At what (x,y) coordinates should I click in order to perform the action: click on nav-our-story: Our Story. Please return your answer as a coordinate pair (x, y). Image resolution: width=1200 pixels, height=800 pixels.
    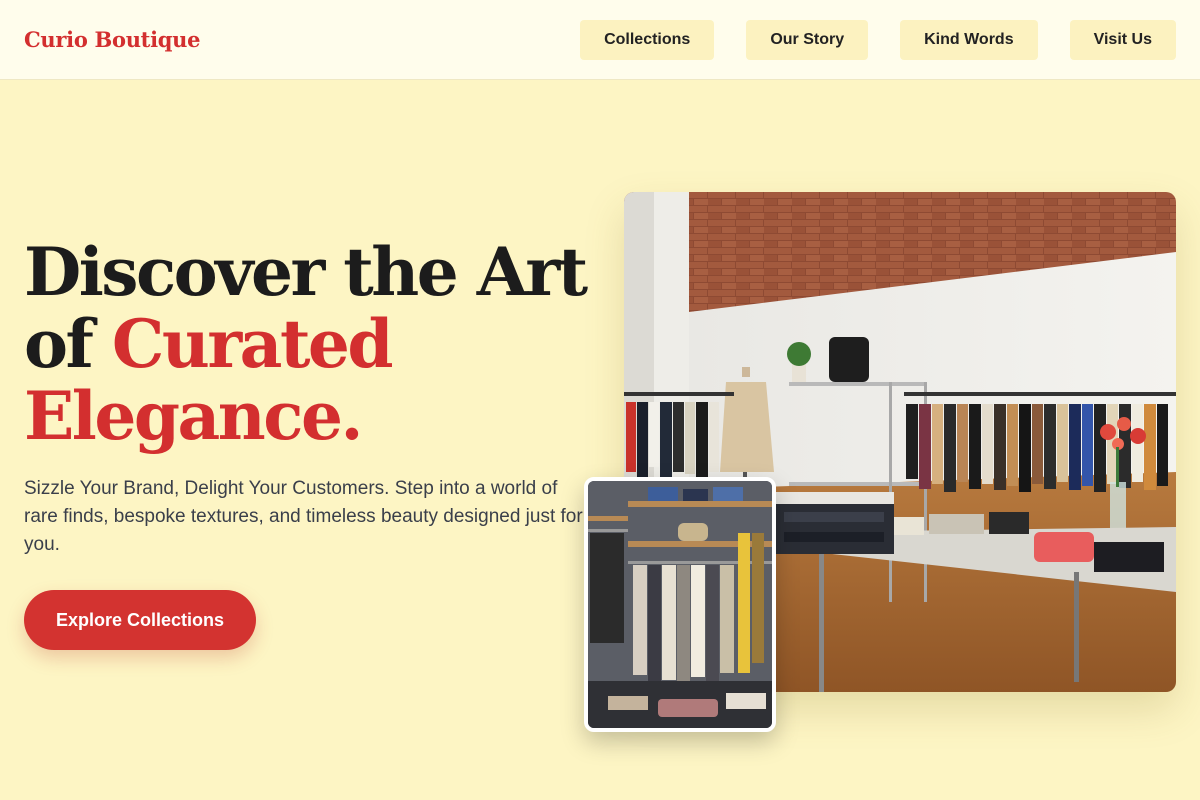
    Looking at the image, I should click on (807, 39).